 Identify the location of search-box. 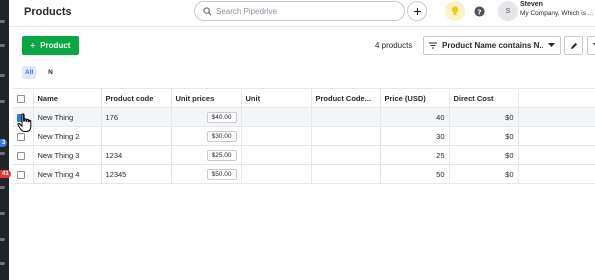
(299, 11).